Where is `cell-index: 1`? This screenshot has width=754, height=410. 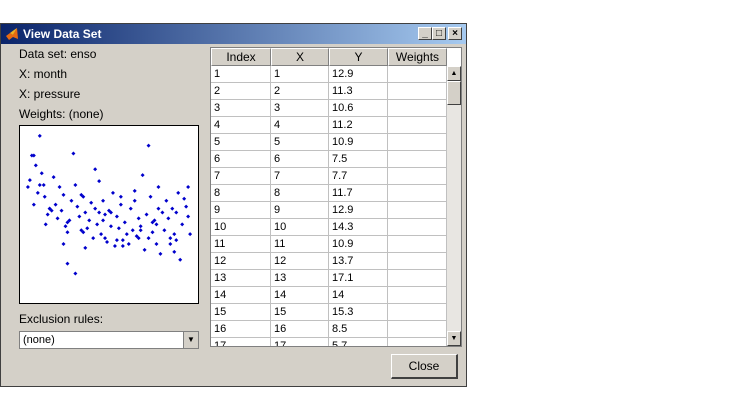 cell-index: 1 is located at coordinates (241, 74).